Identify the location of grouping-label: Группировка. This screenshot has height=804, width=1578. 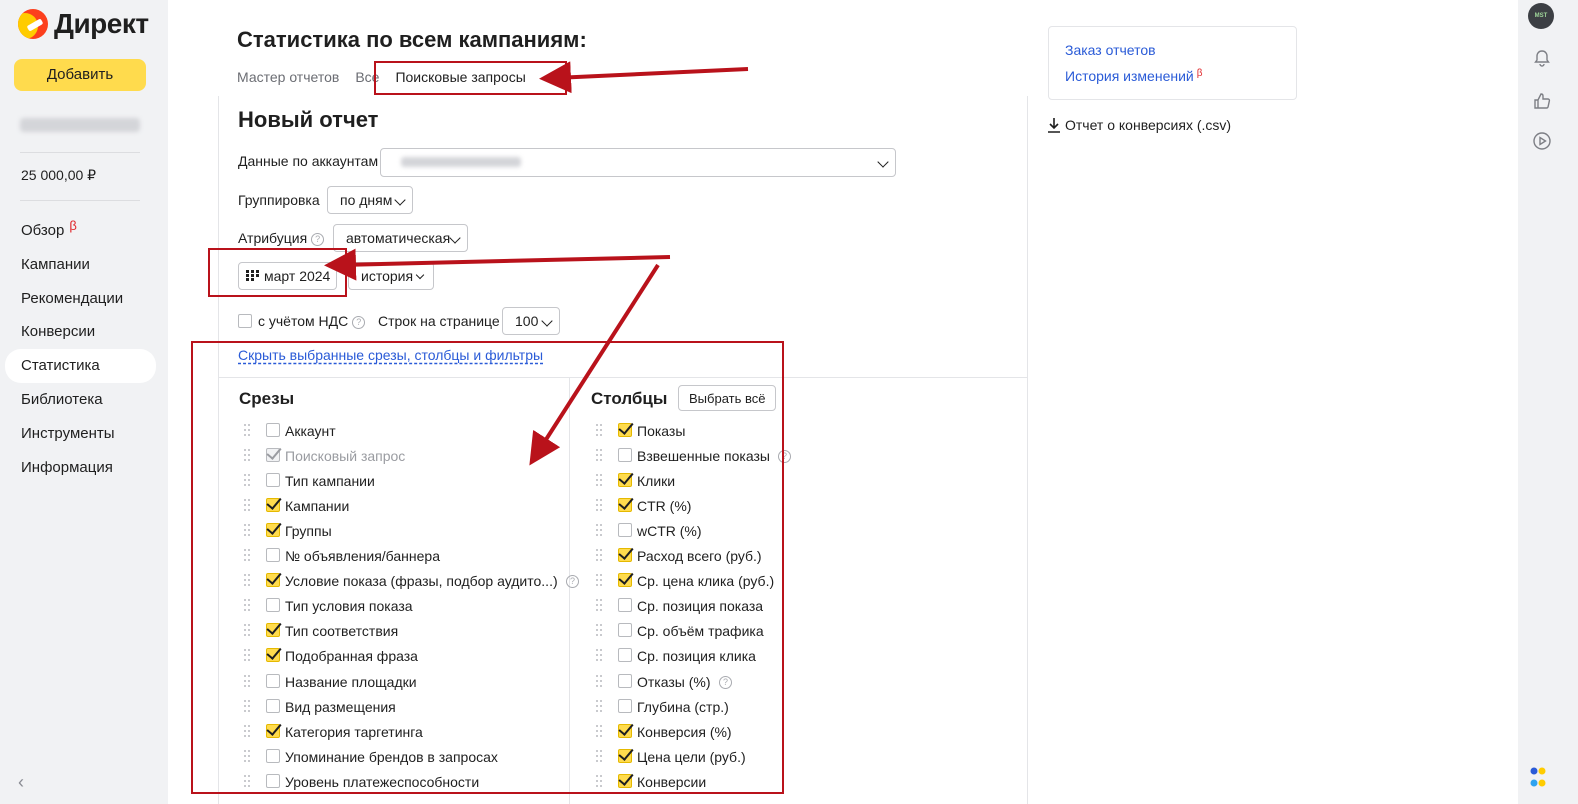
(279, 200).